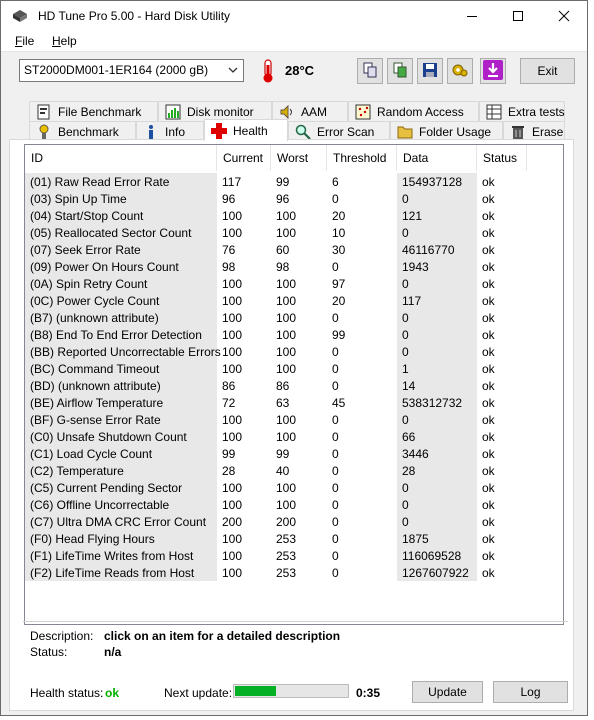 The image size is (594, 720). What do you see at coordinates (472, 16) in the screenshot?
I see `minimize-button` at bounding box center [472, 16].